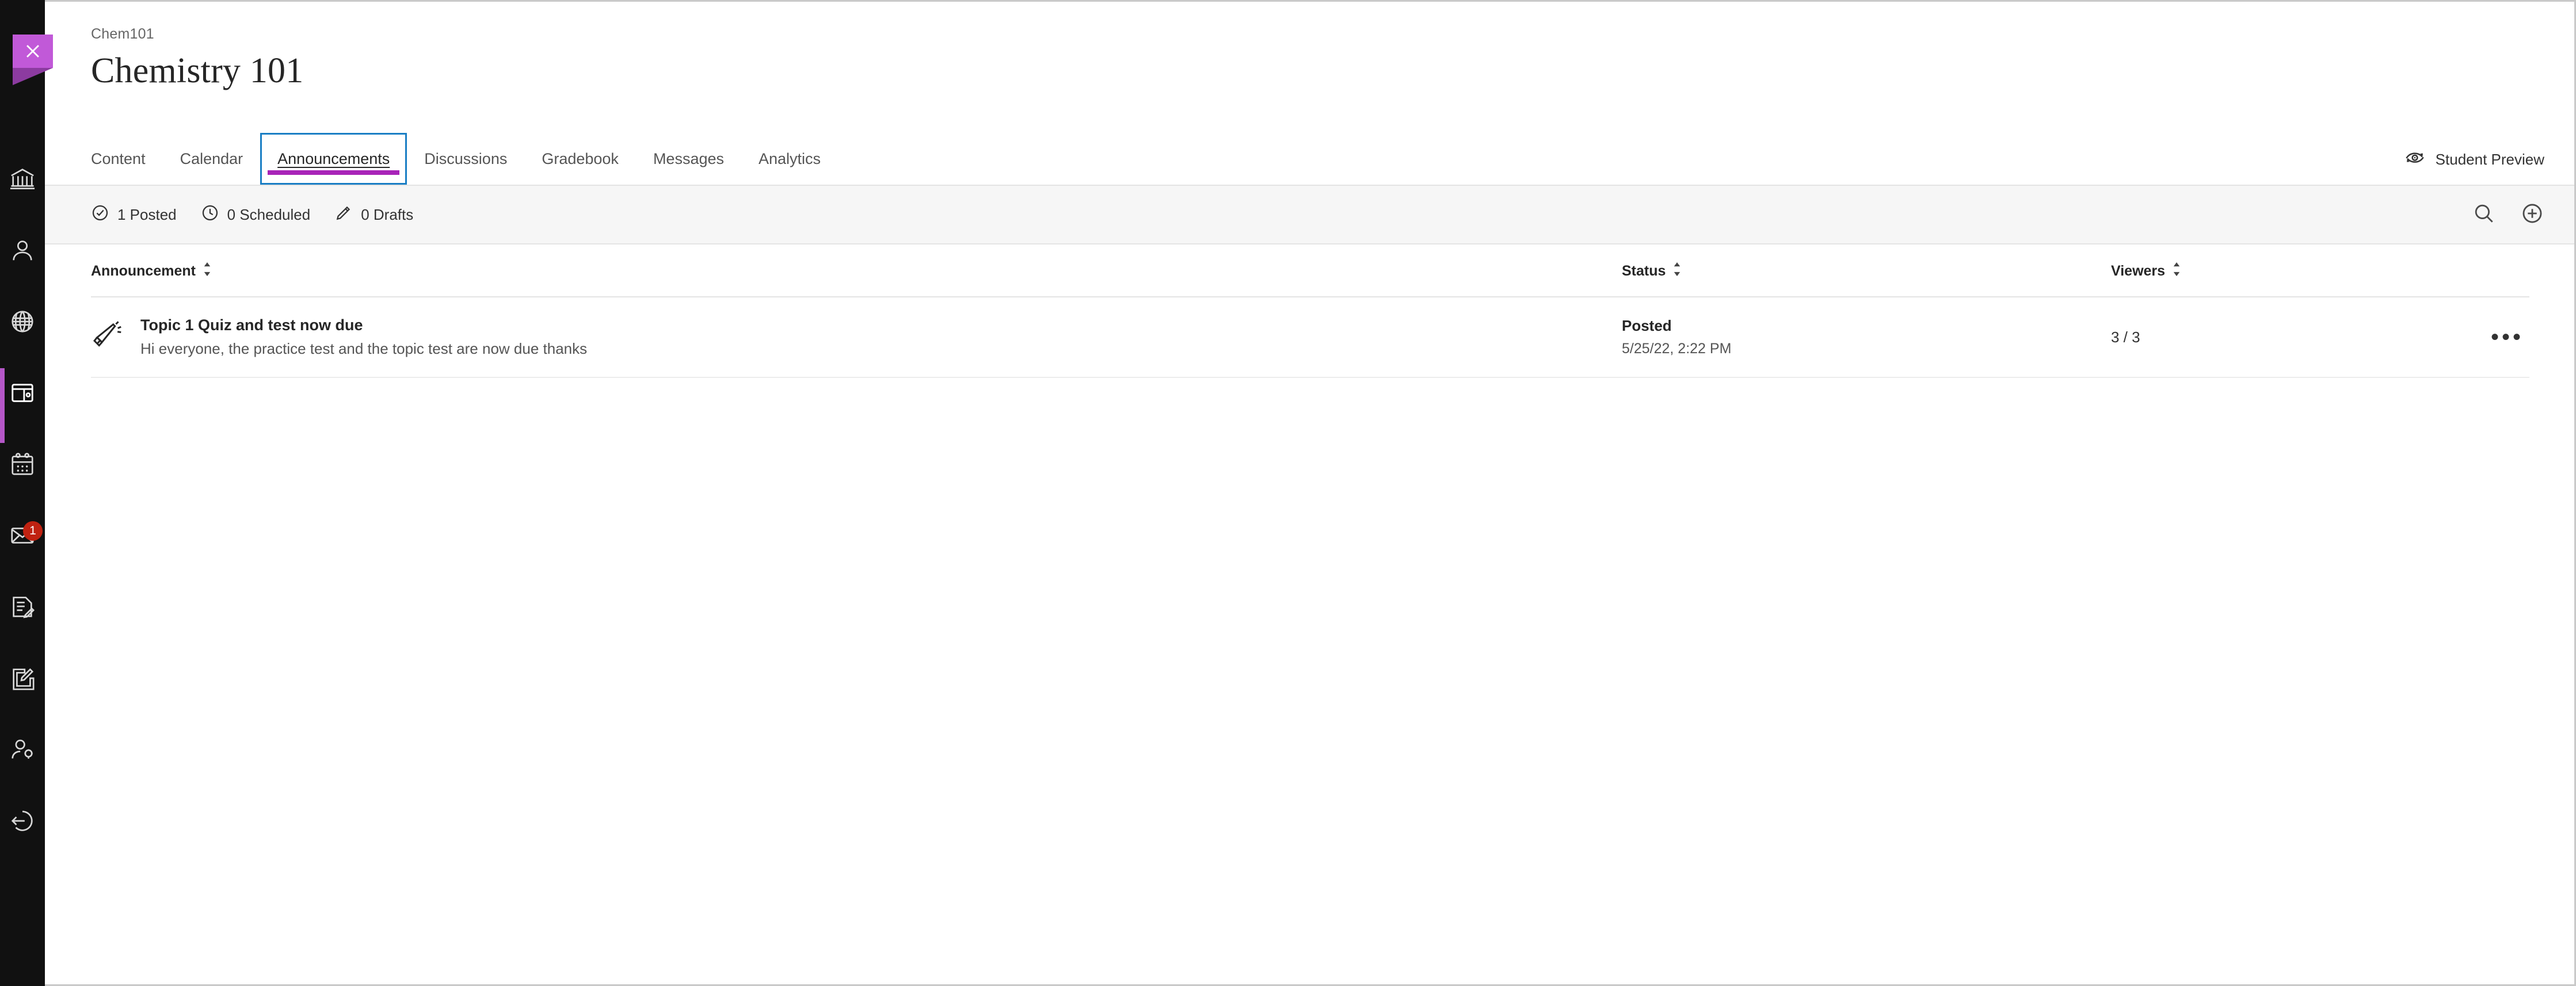 The width and height of the screenshot is (2576, 986). I want to click on grades-document-icon, so click(23, 607).